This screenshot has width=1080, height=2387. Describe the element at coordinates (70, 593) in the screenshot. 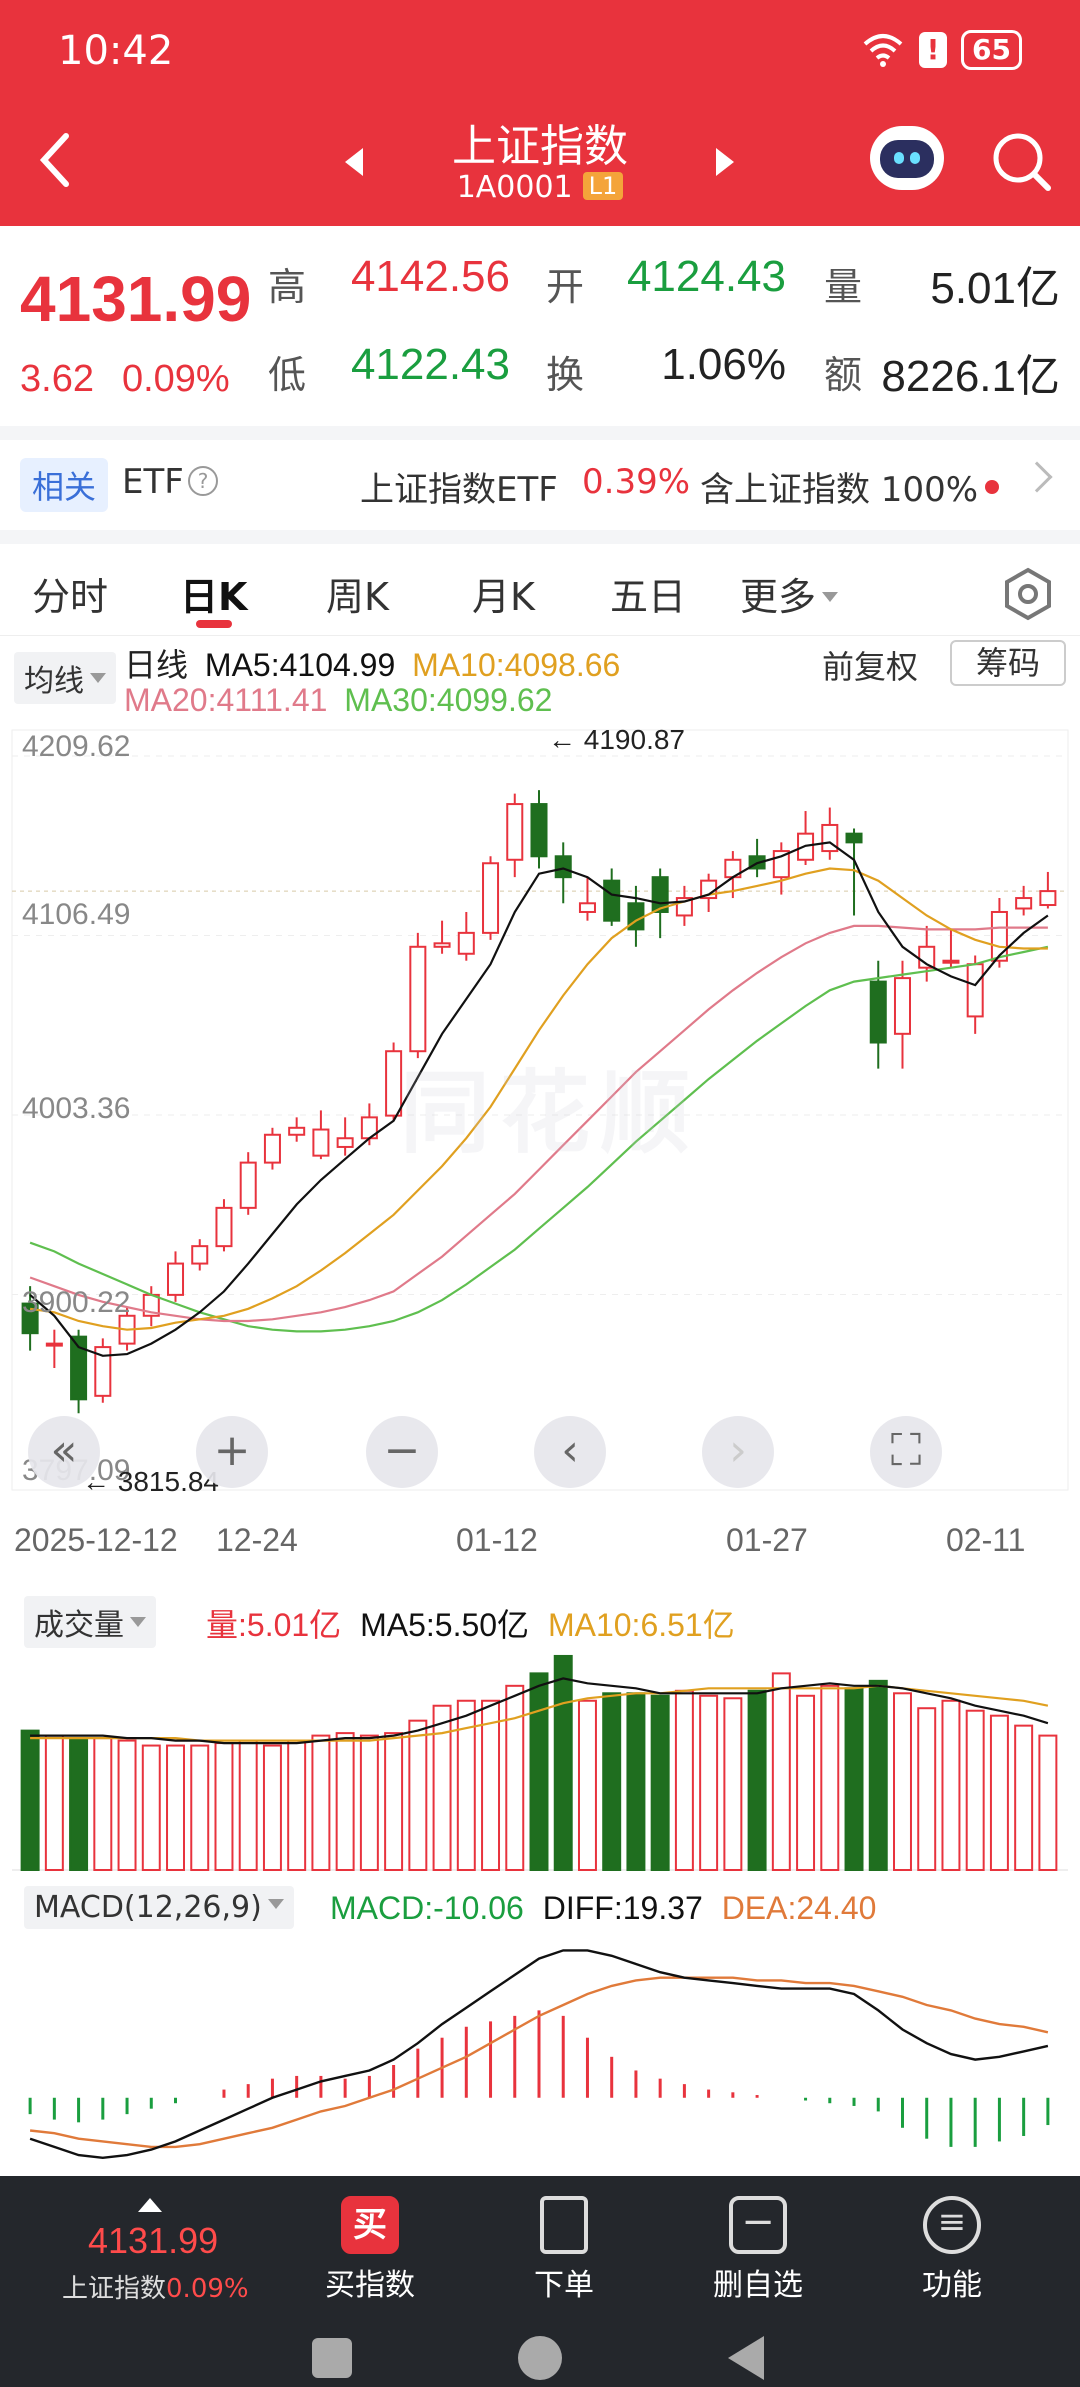

I see `tab-intraday: 分时` at that location.